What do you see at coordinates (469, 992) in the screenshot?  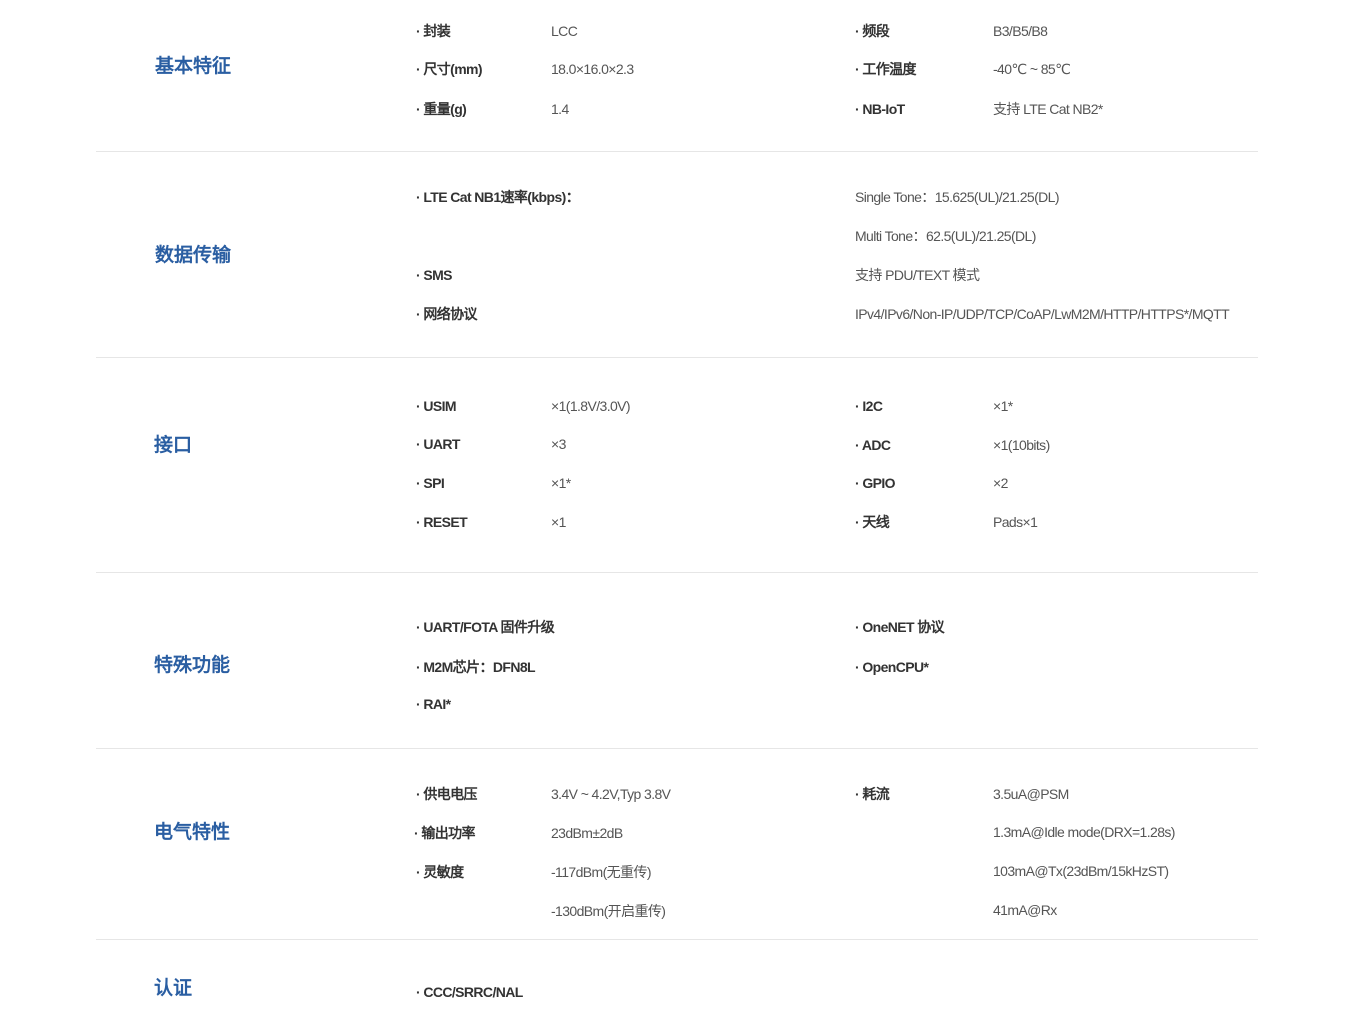 I see `cert-value: · CCC/SRRC/NAL` at bounding box center [469, 992].